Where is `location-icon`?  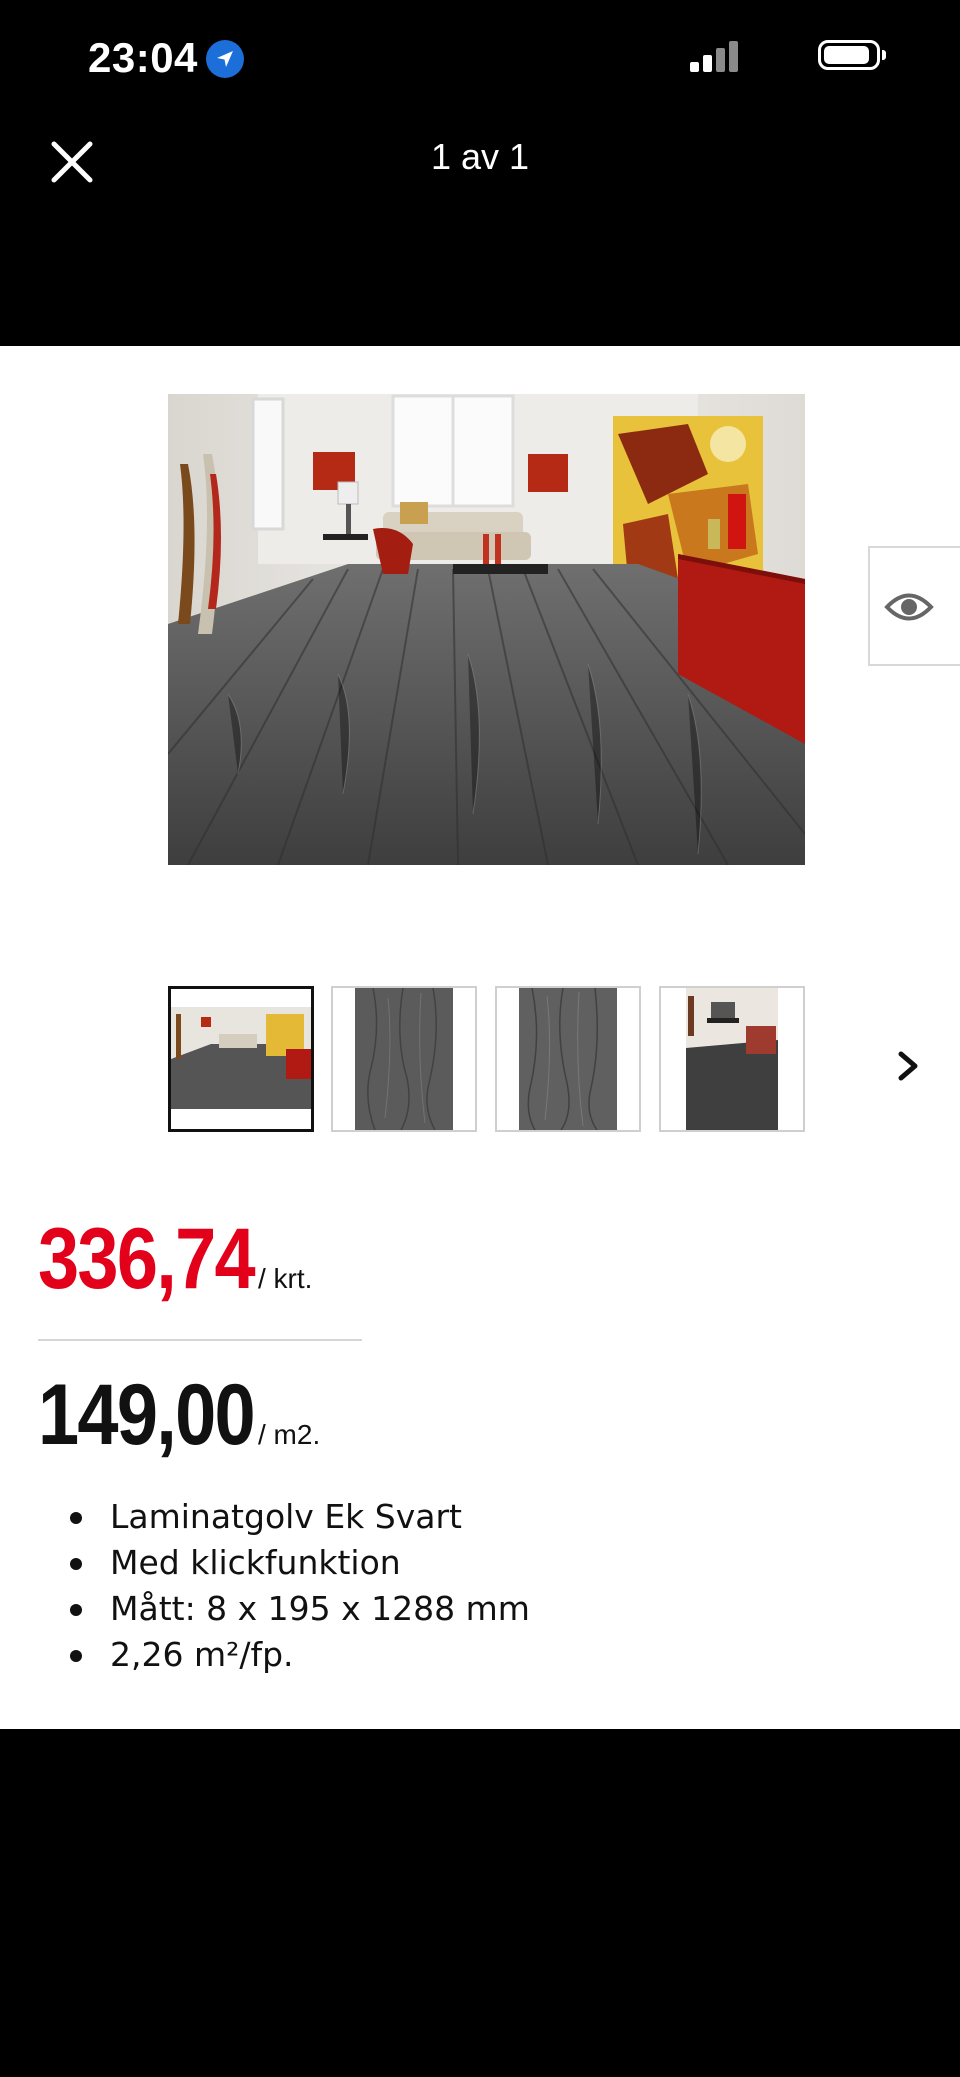
location-icon is located at coordinates (225, 59).